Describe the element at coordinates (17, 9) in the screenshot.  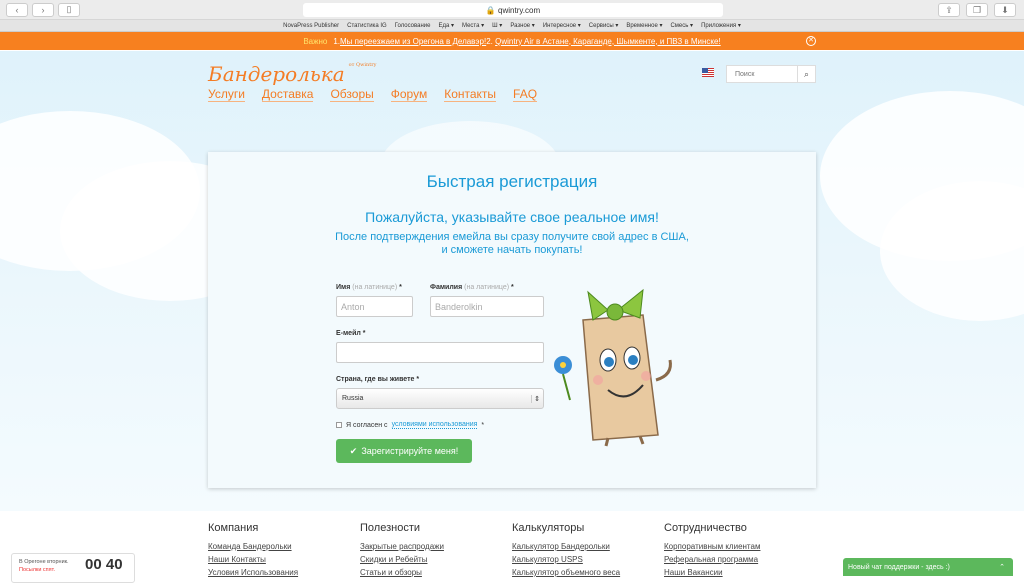
I see `back-button: ‹` at that location.